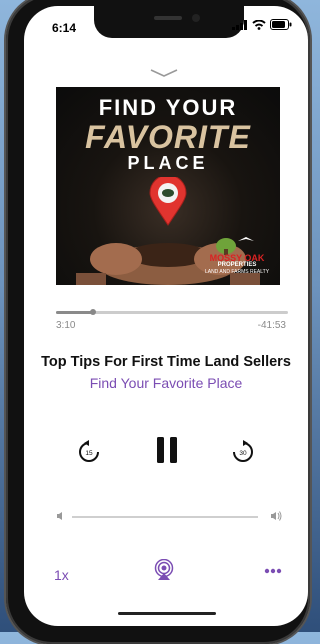  What do you see at coordinates (168, 18) in the screenshot?
I see `speaker` at bounding box center [168, 18].